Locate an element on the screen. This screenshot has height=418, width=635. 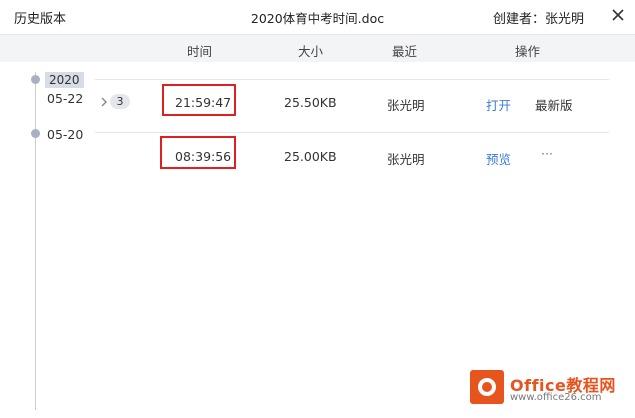
version-size: 25.50KB is located at coordinates (310, 102).